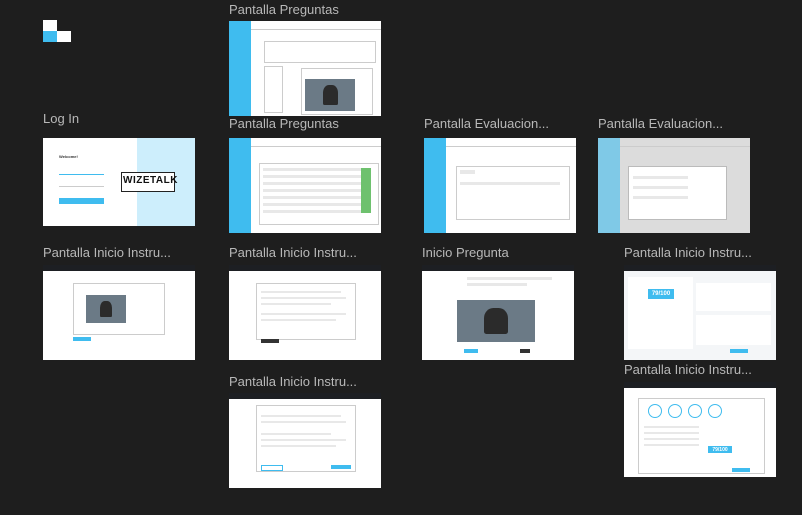 Image resolution: width=802 pixels, height=515 pixels. I want to click on frame-label-pantalla-preguntas-1: Pantalla Preguntas, so click(309, 10).